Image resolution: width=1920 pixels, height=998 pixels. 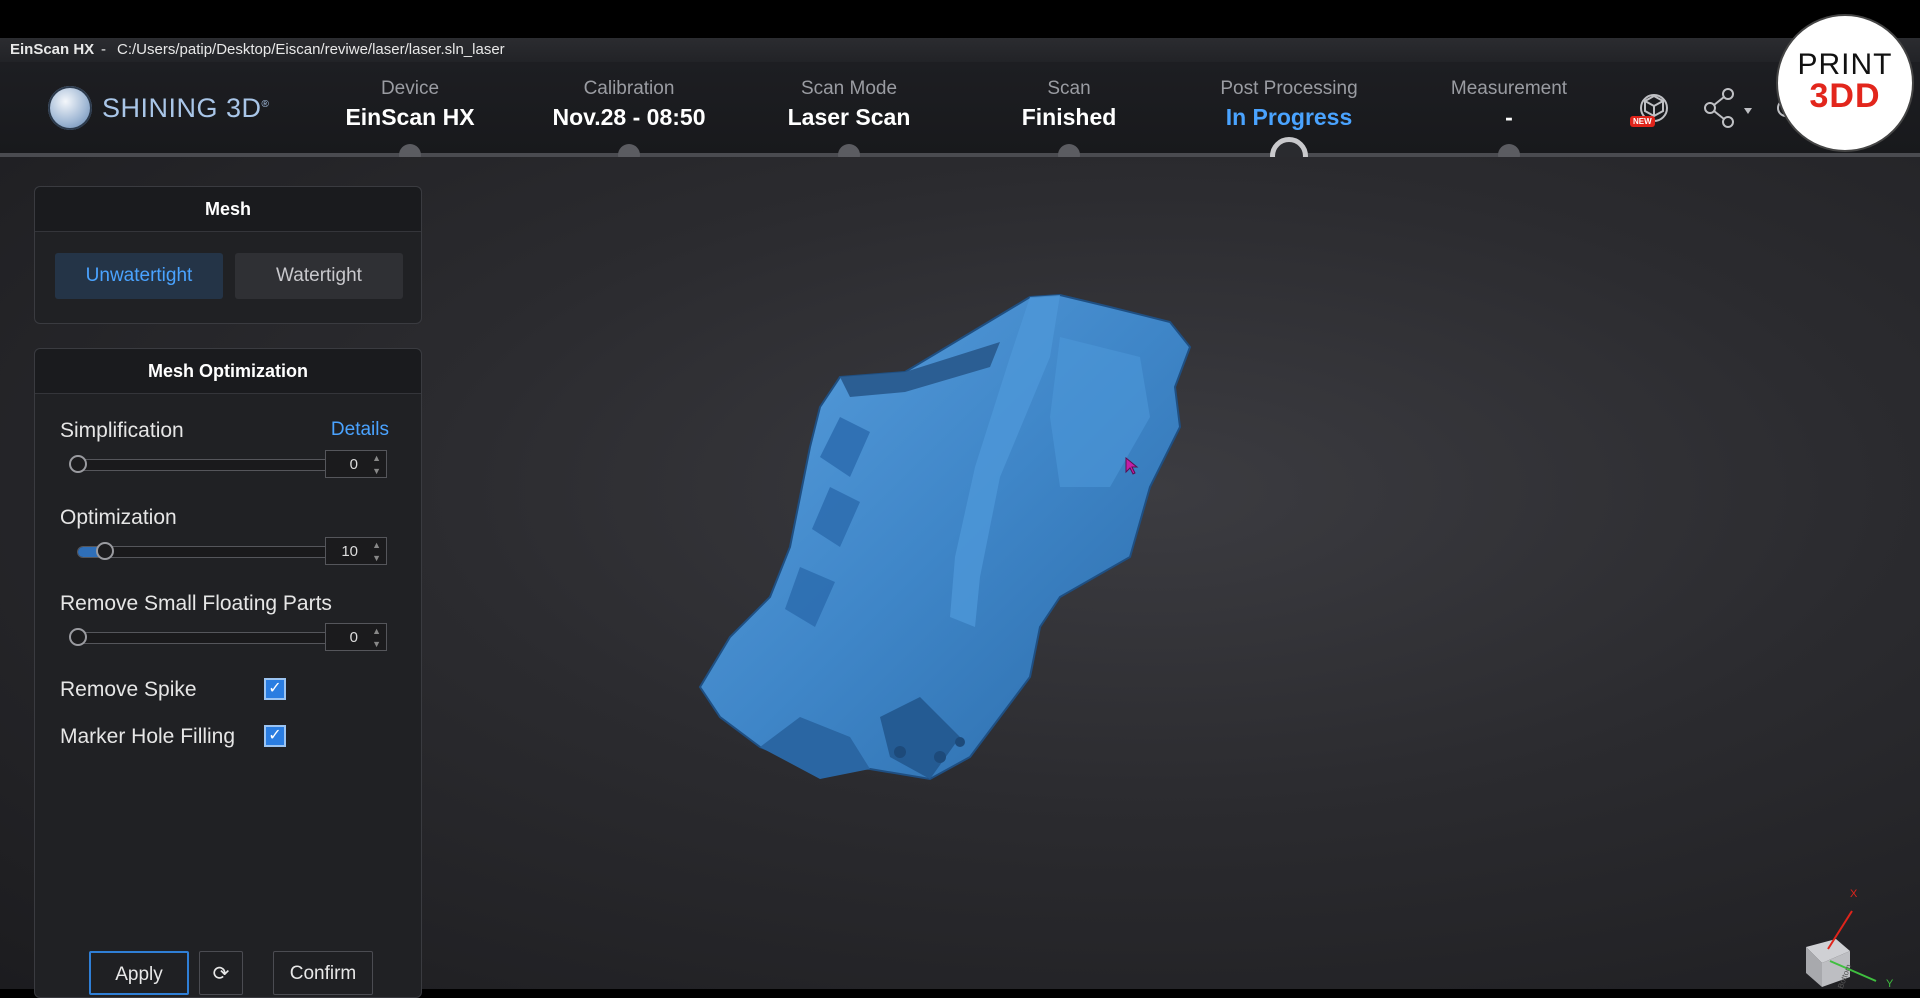 What do you see at coordinates (849, 117) in the screenshot?
I see `step-value: Laser Scan` at bounding box center [849, 117].